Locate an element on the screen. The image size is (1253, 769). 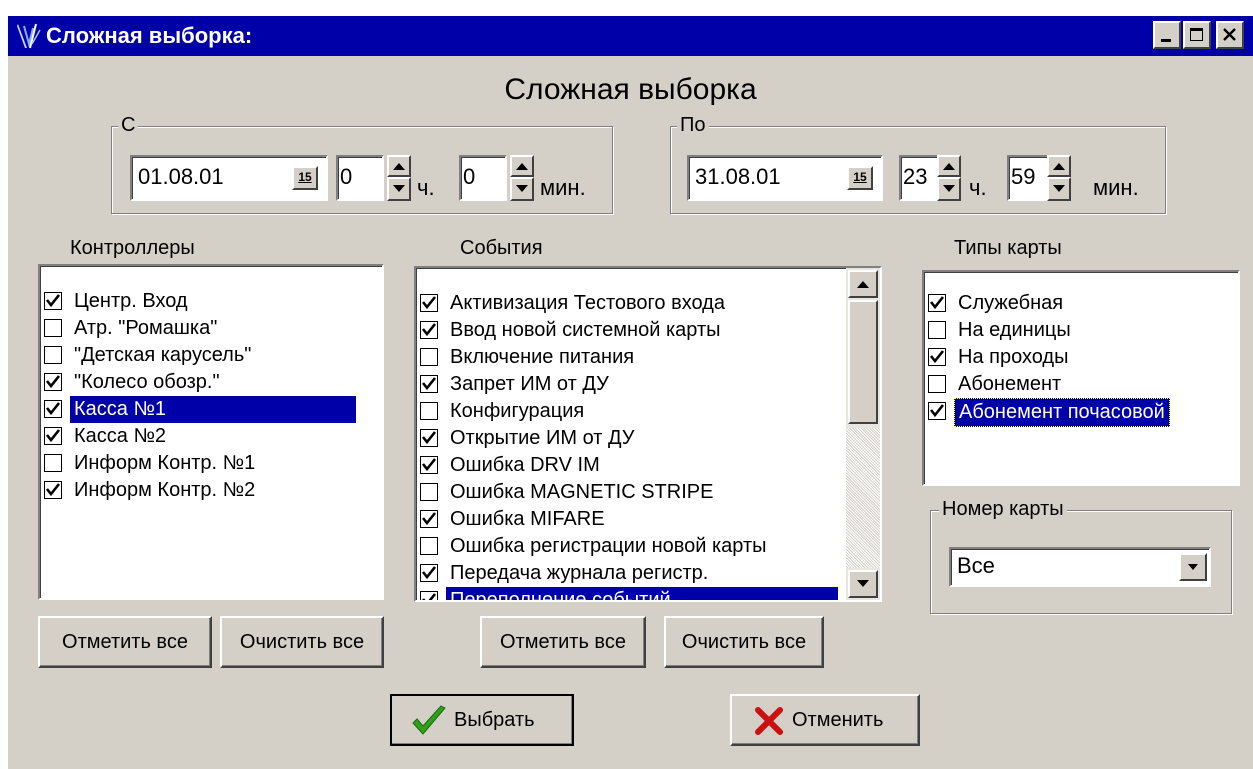
list-item: На единицы is located at coordinates (1083, 330).